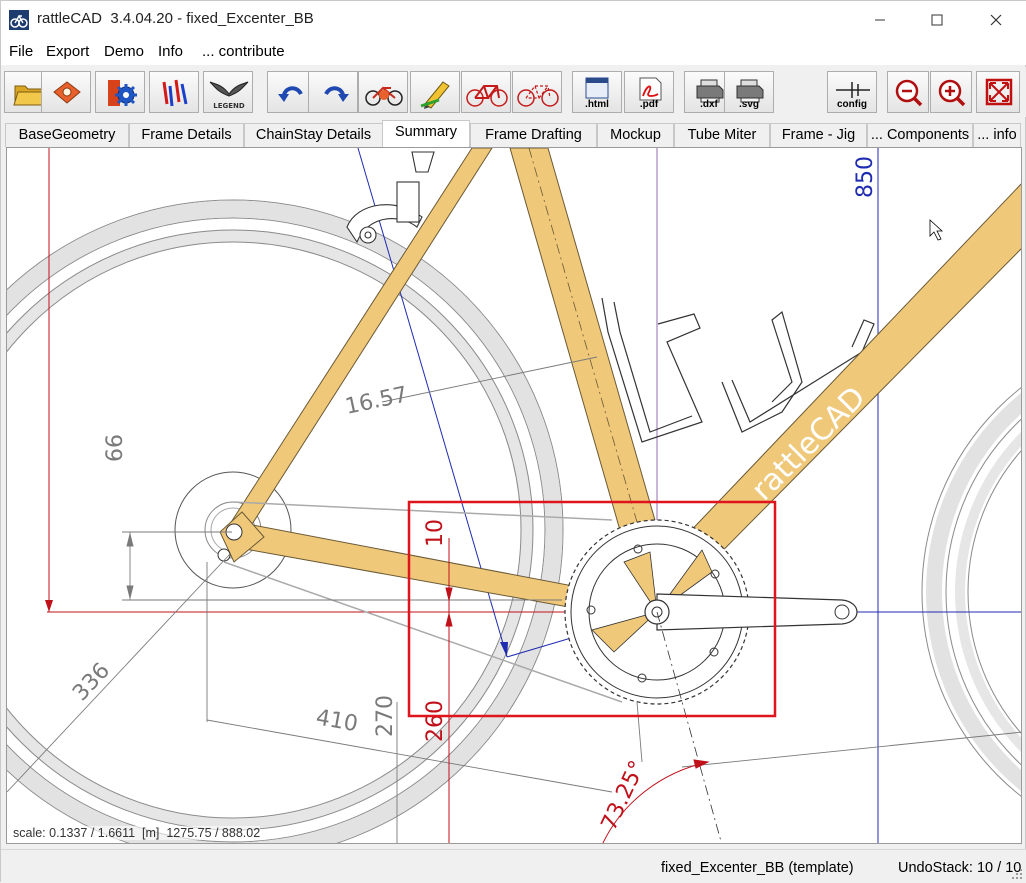  Describe the element at coordinates (635, 135) in the screenshot. I see `tab-mockup: Mockup` at that location.